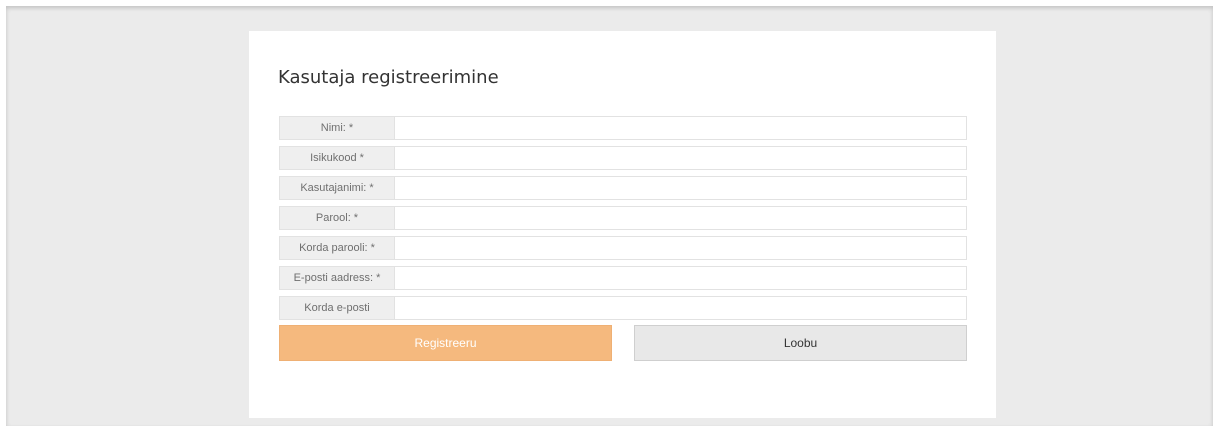  I want to click on form-row-password: Parool: *, so click(623, 218).